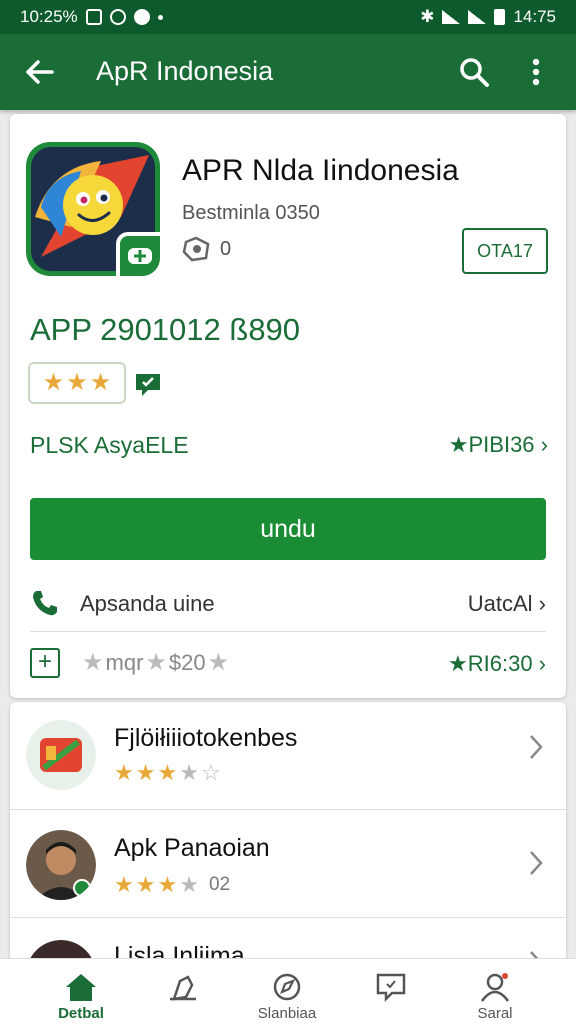 The width and height of the screenshot is (576, 1024). What do you see at coordinates (160, 17) in the screenshot?
I see `dot-icon` at bounding box center [160, 17].